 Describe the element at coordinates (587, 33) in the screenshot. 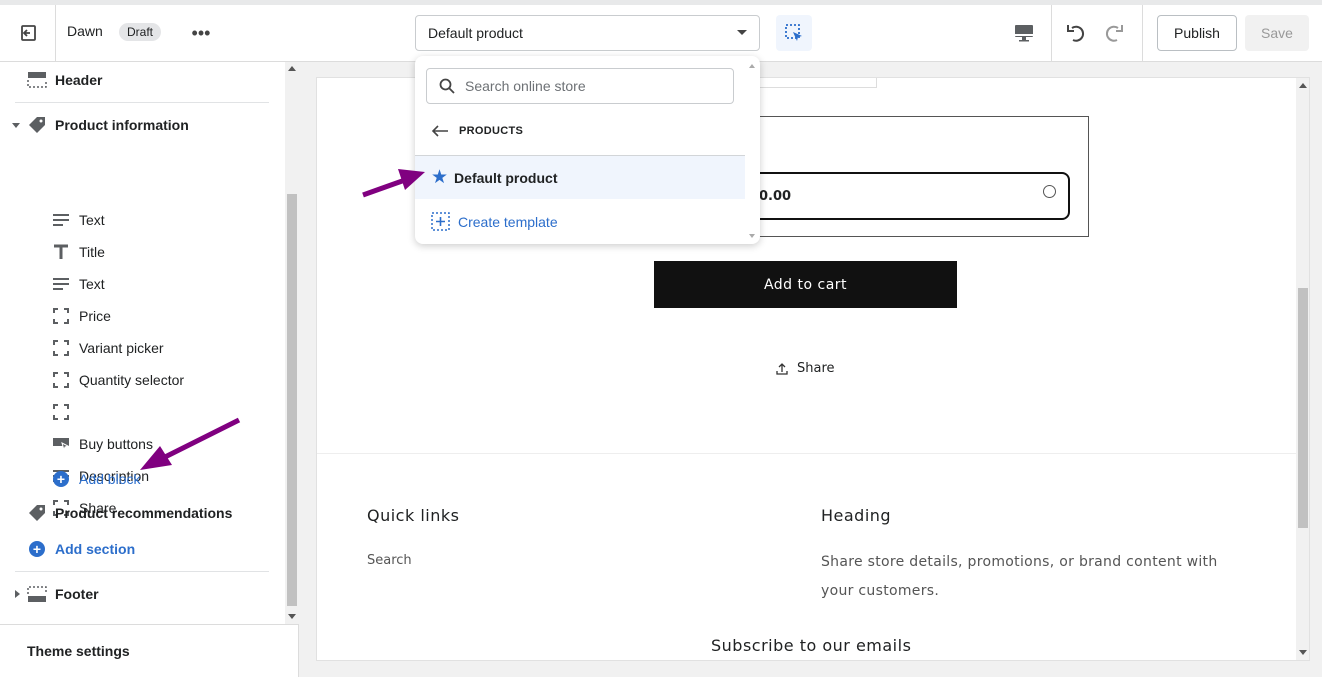

I see `template-select: Default product` at that location.